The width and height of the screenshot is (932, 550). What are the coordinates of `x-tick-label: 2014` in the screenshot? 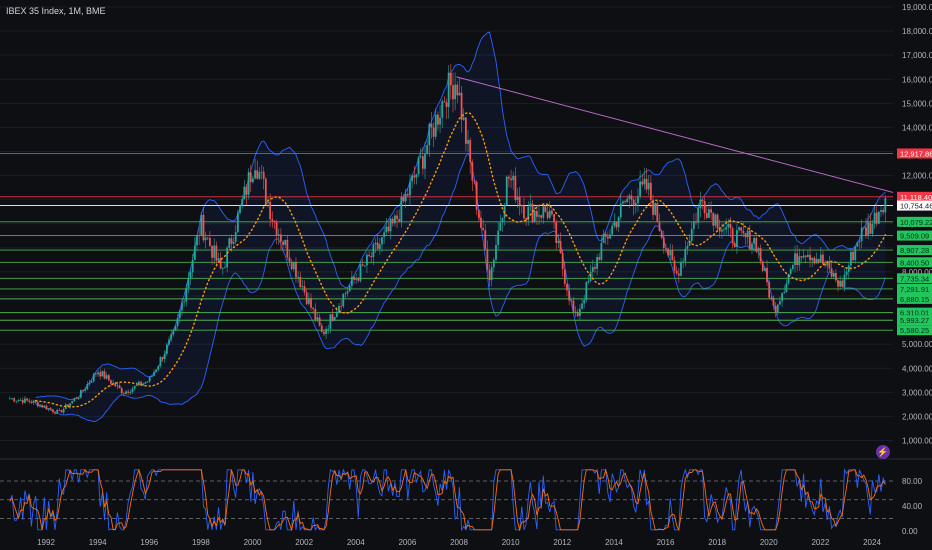 It's located at (614, 542).